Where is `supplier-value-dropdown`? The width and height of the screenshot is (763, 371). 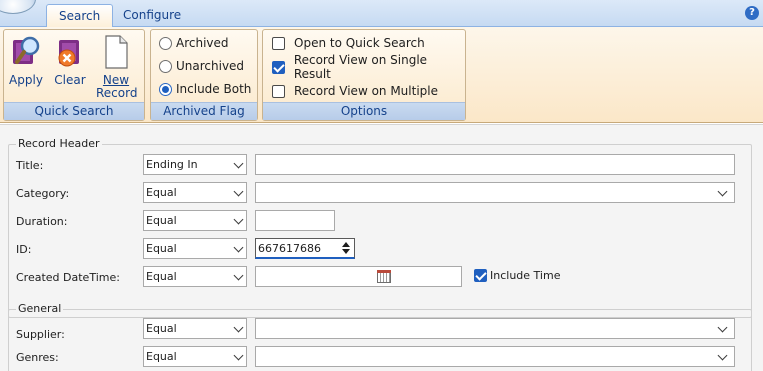 supplier-value-dropdown is located at coordinates (495, 328).